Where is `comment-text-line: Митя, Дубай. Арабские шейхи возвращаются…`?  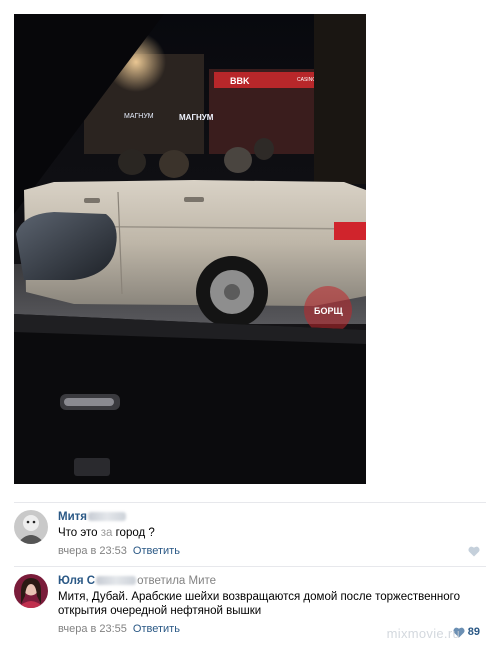
comment-text-line: Митя, Дубай. Арабские шейхи возвращаются… is located at coordinates (259, 597).